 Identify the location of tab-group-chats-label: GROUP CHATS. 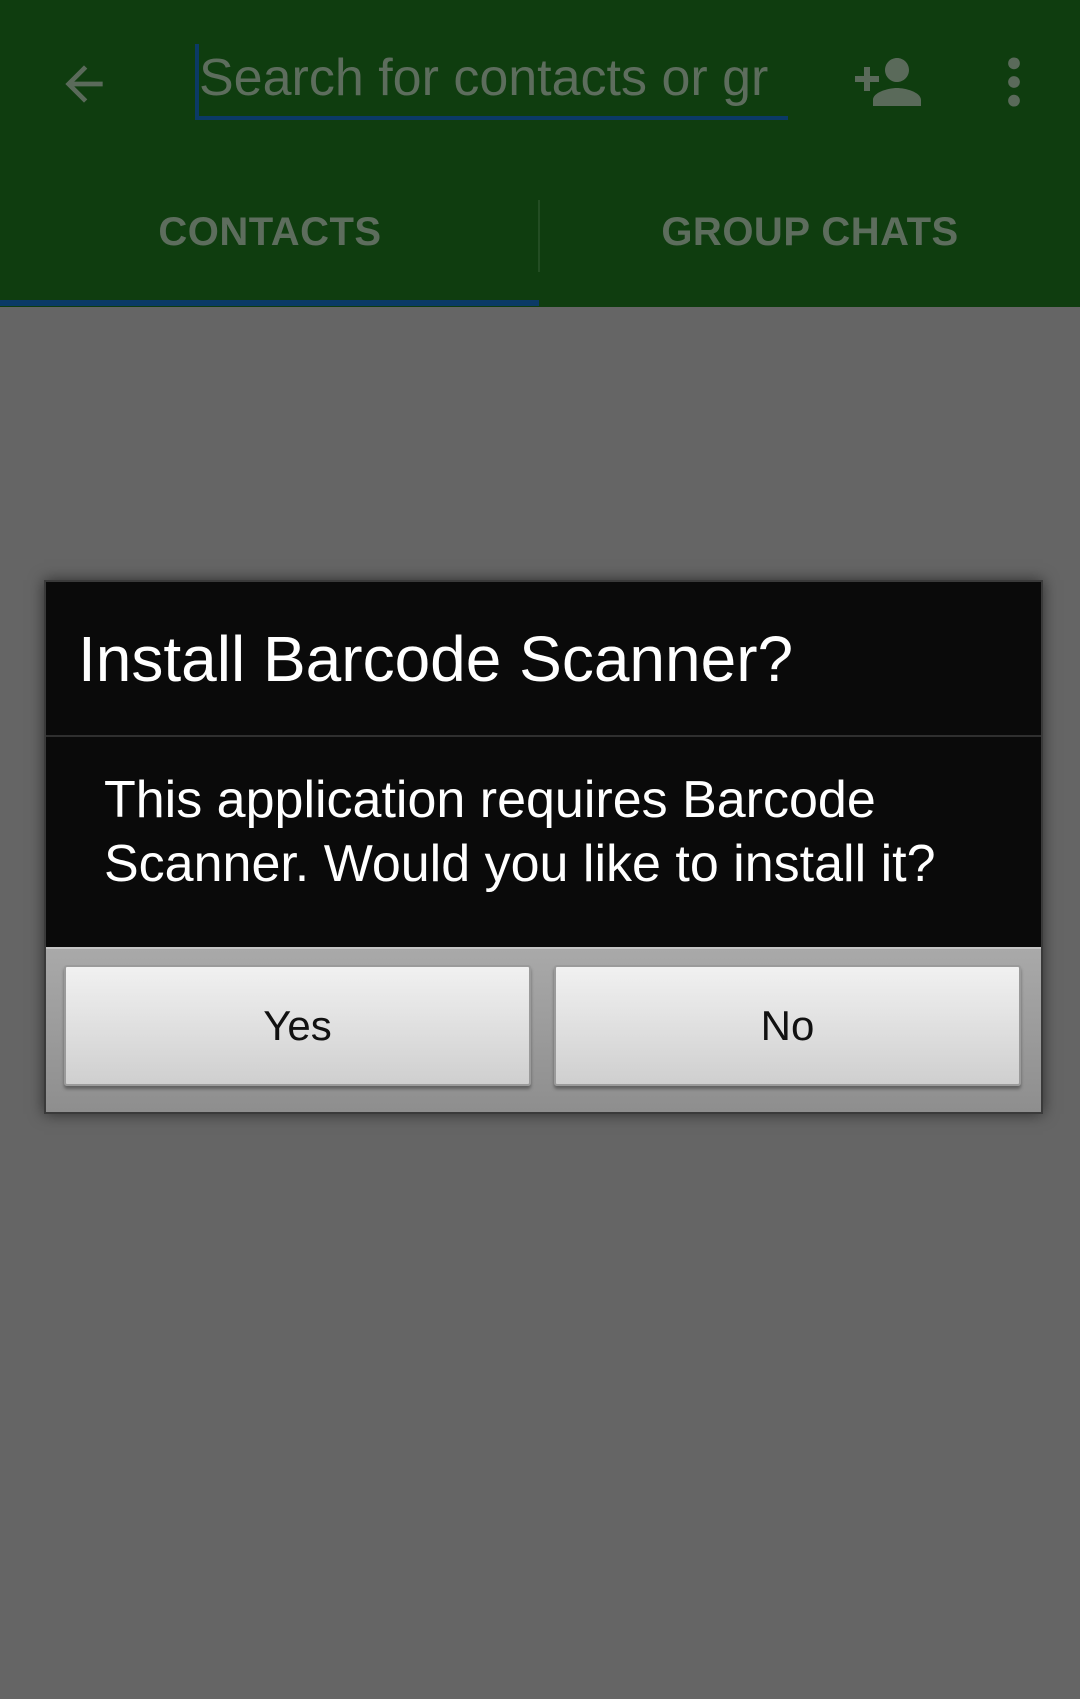
(810, 231).